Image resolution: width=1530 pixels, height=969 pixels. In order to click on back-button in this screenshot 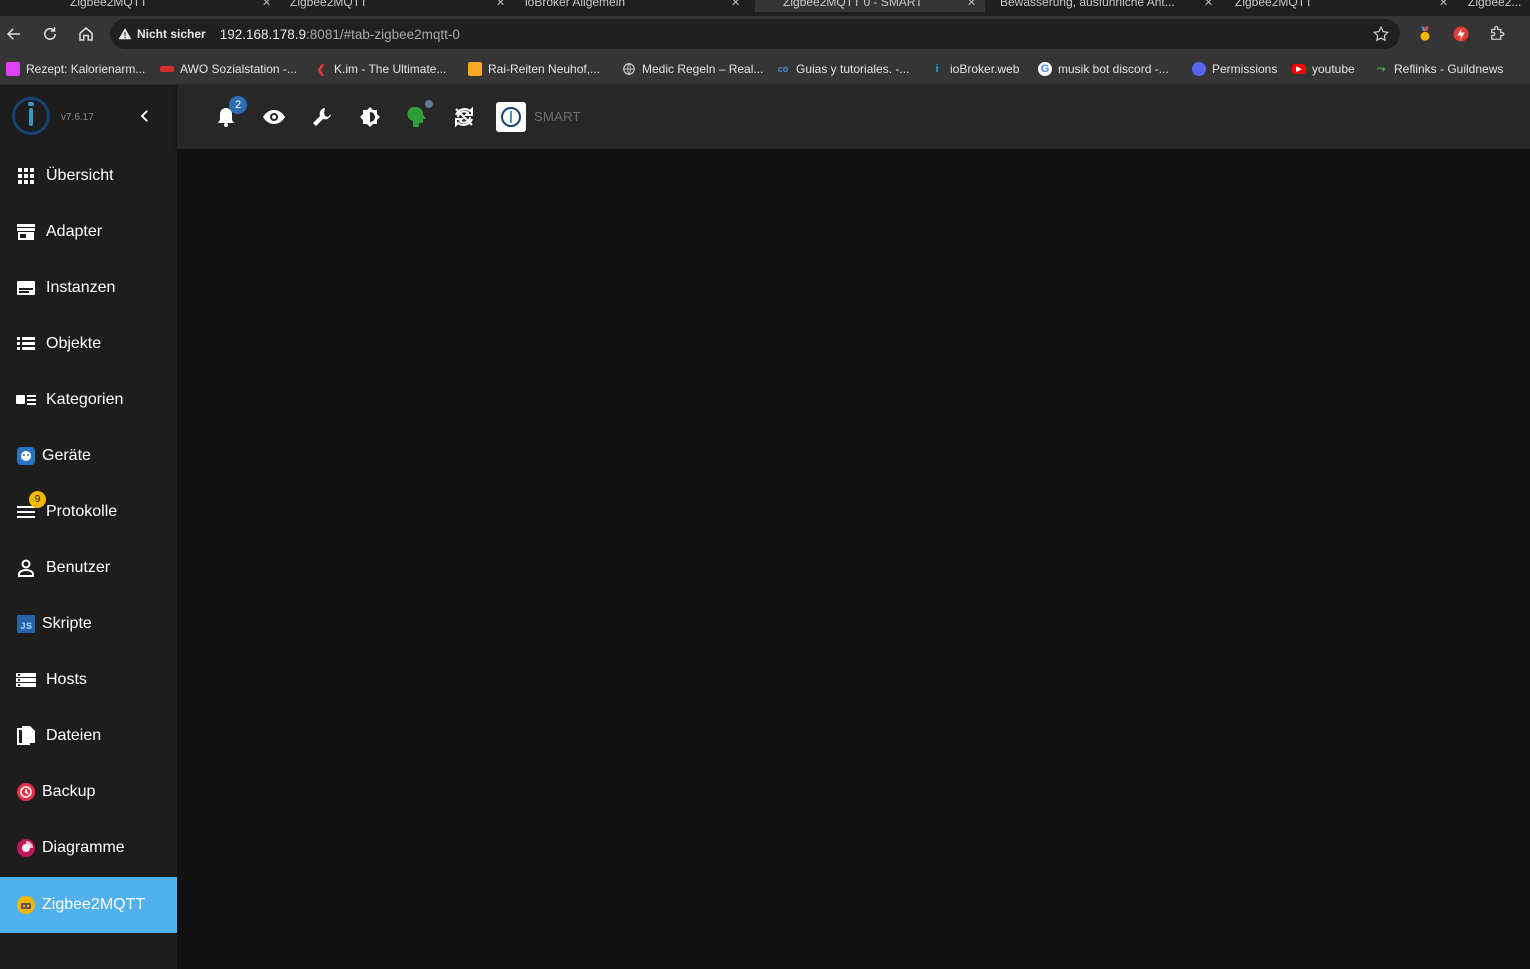, I will do `click(14, 34)`.